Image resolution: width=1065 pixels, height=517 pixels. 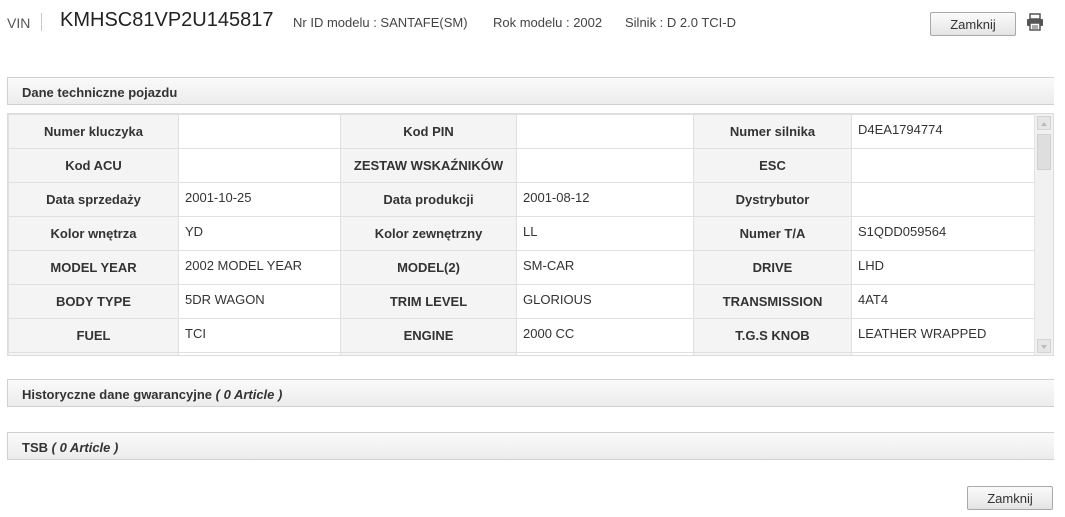 I want to click on vin-separator, so click(x=41, y=22).